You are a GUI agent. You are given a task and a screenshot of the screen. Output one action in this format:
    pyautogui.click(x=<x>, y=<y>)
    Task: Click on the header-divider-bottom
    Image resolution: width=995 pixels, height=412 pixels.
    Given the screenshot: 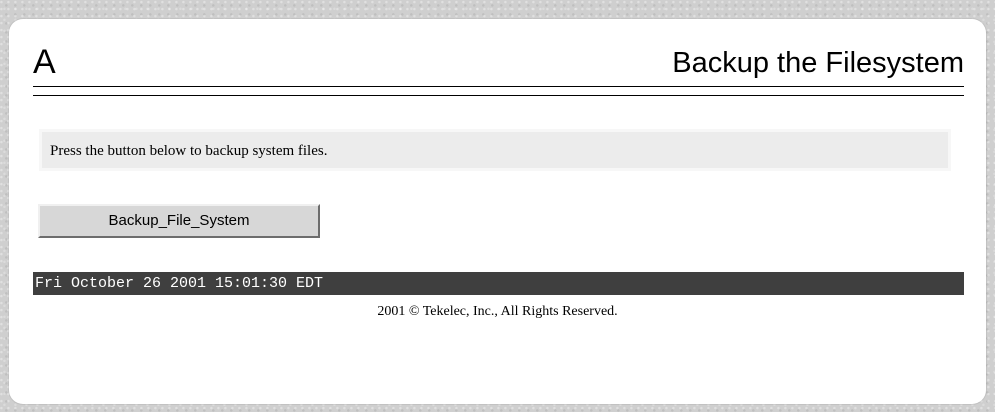 What is the action you would take?
    pyautogui.click(x=498, y=95)
    